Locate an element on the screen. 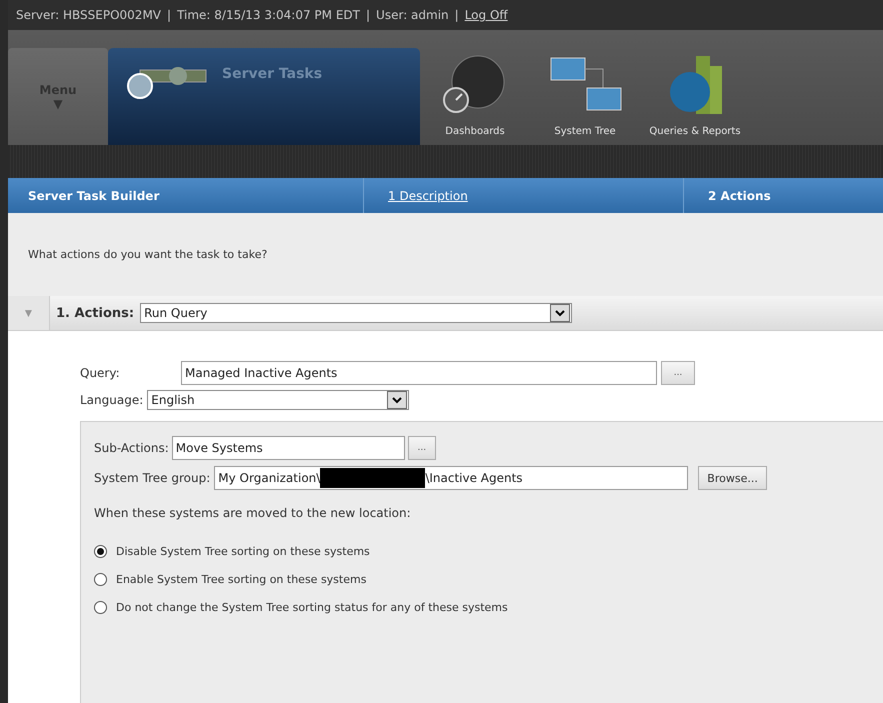  nav-item: Queries & Reports is located at coordinates (695, 96).